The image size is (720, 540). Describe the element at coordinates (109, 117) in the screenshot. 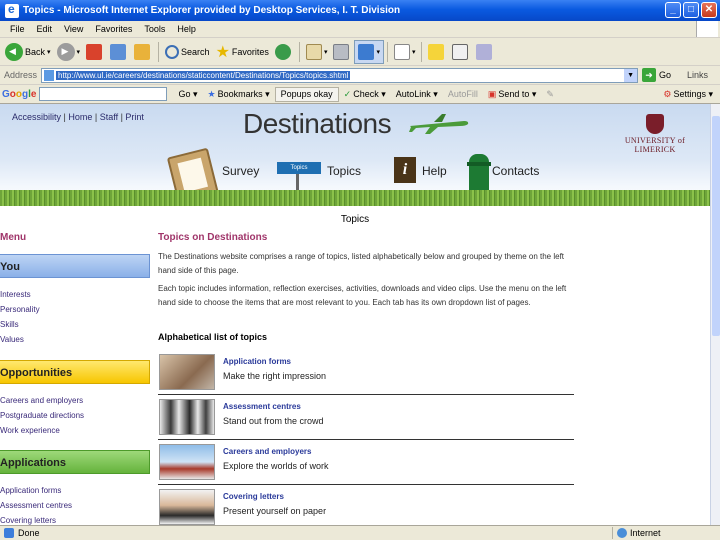

I see `staff-link: Staff` at that location.